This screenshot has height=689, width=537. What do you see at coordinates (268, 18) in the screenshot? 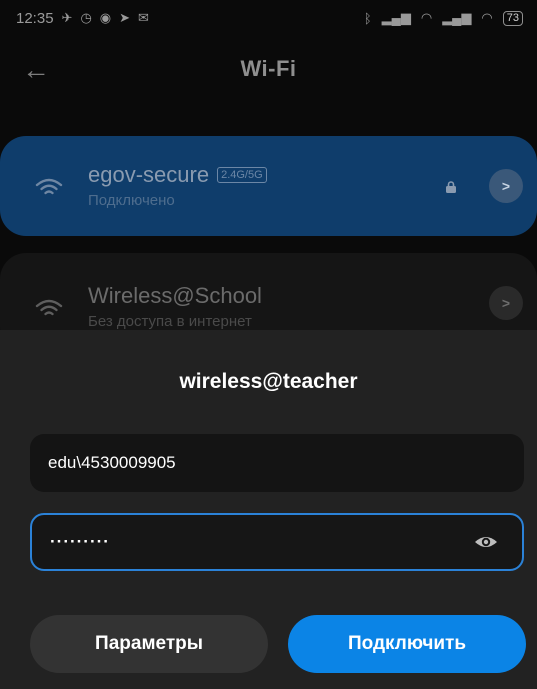
I see `status-bar: 12:35 ✈ ◷ ◉ ➤ ✉ ᛒ ▂▄▆ ◠ ▂▄▆ ◠ 73` at bounding box center [268, 18].